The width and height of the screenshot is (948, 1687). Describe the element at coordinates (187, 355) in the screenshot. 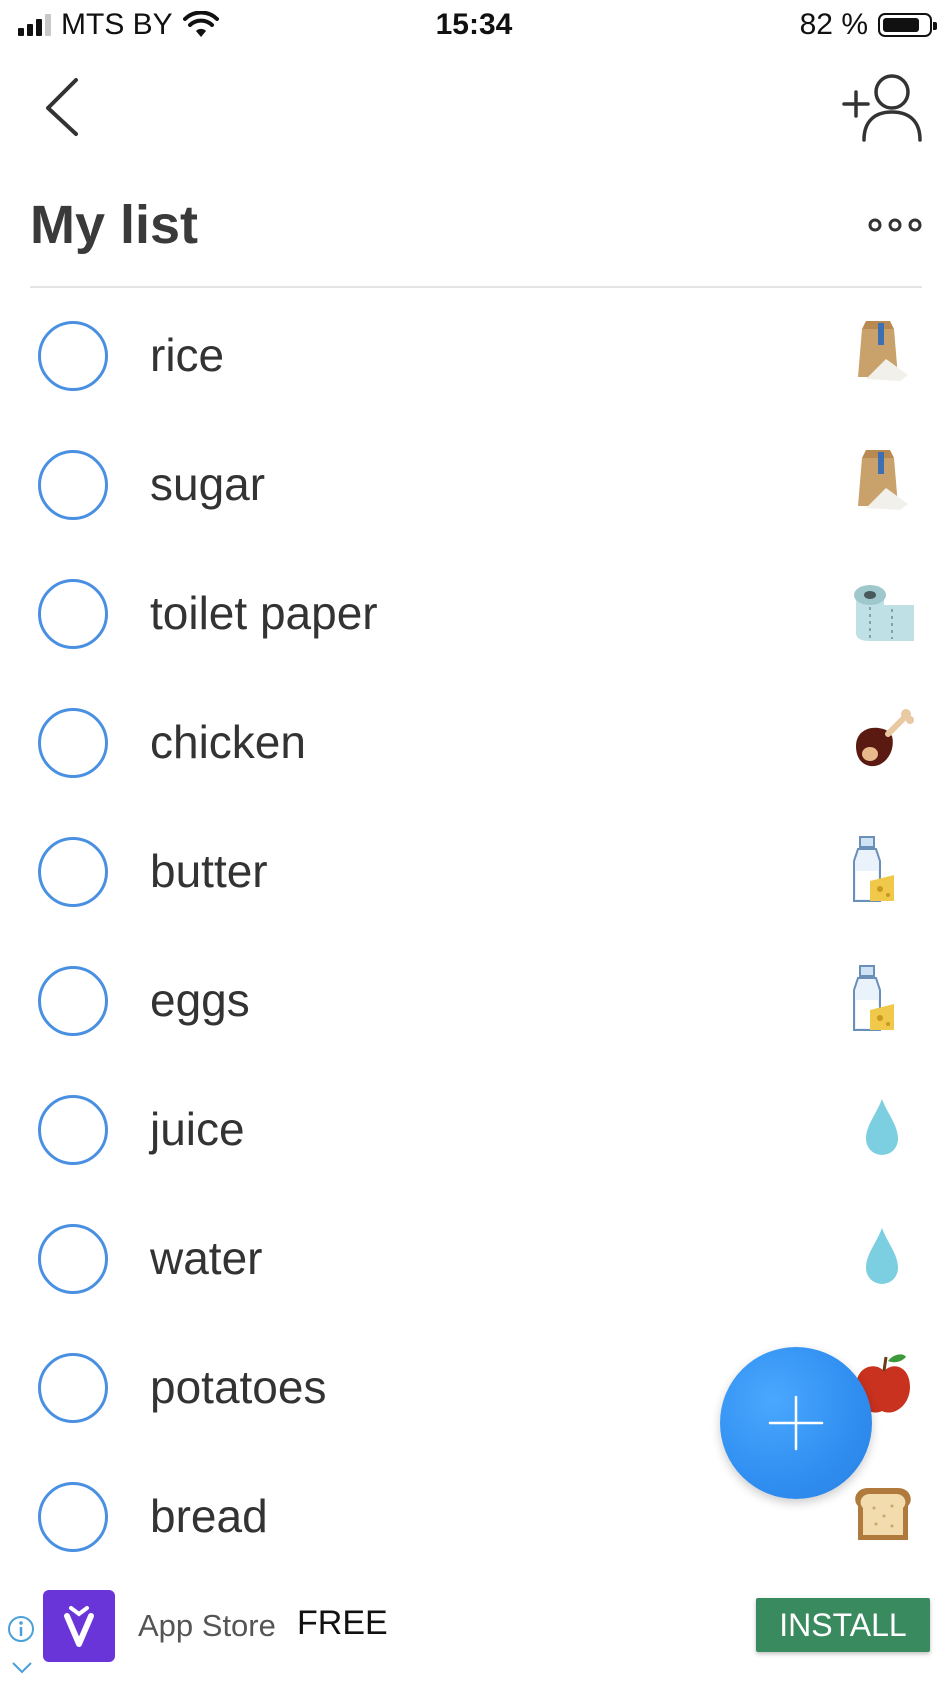

I see `item-label: rice` at that location.